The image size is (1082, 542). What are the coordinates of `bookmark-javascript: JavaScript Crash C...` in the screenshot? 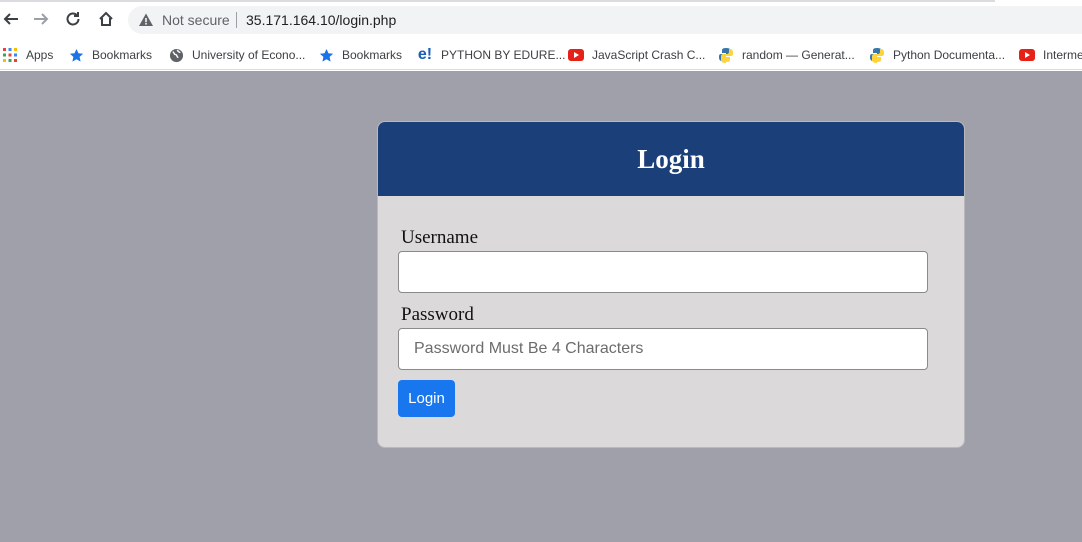 It's located at (636, 55).